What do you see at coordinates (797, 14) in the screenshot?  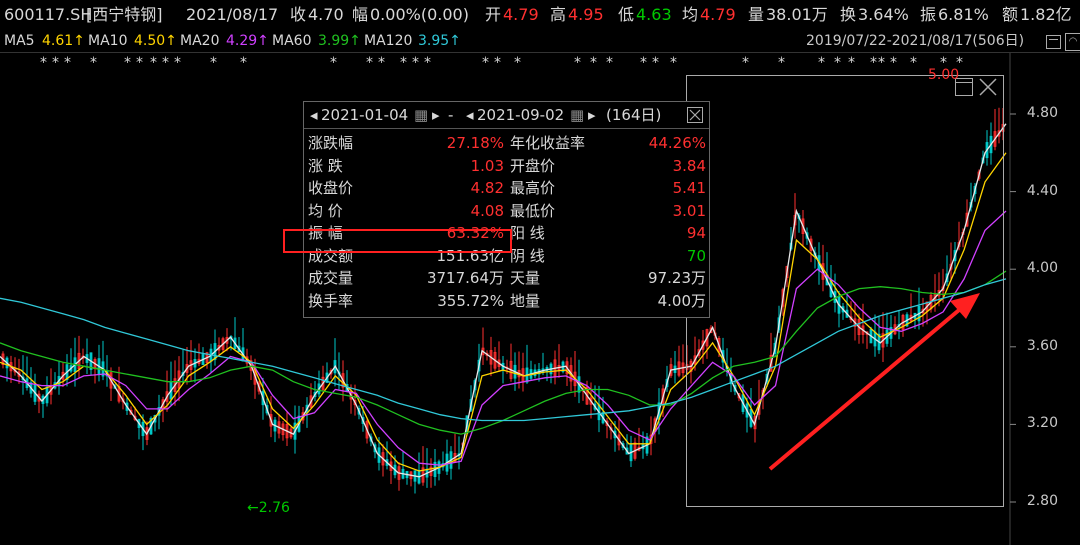 I see `volume-value: 38.01万` at bounding box center [797, 14].